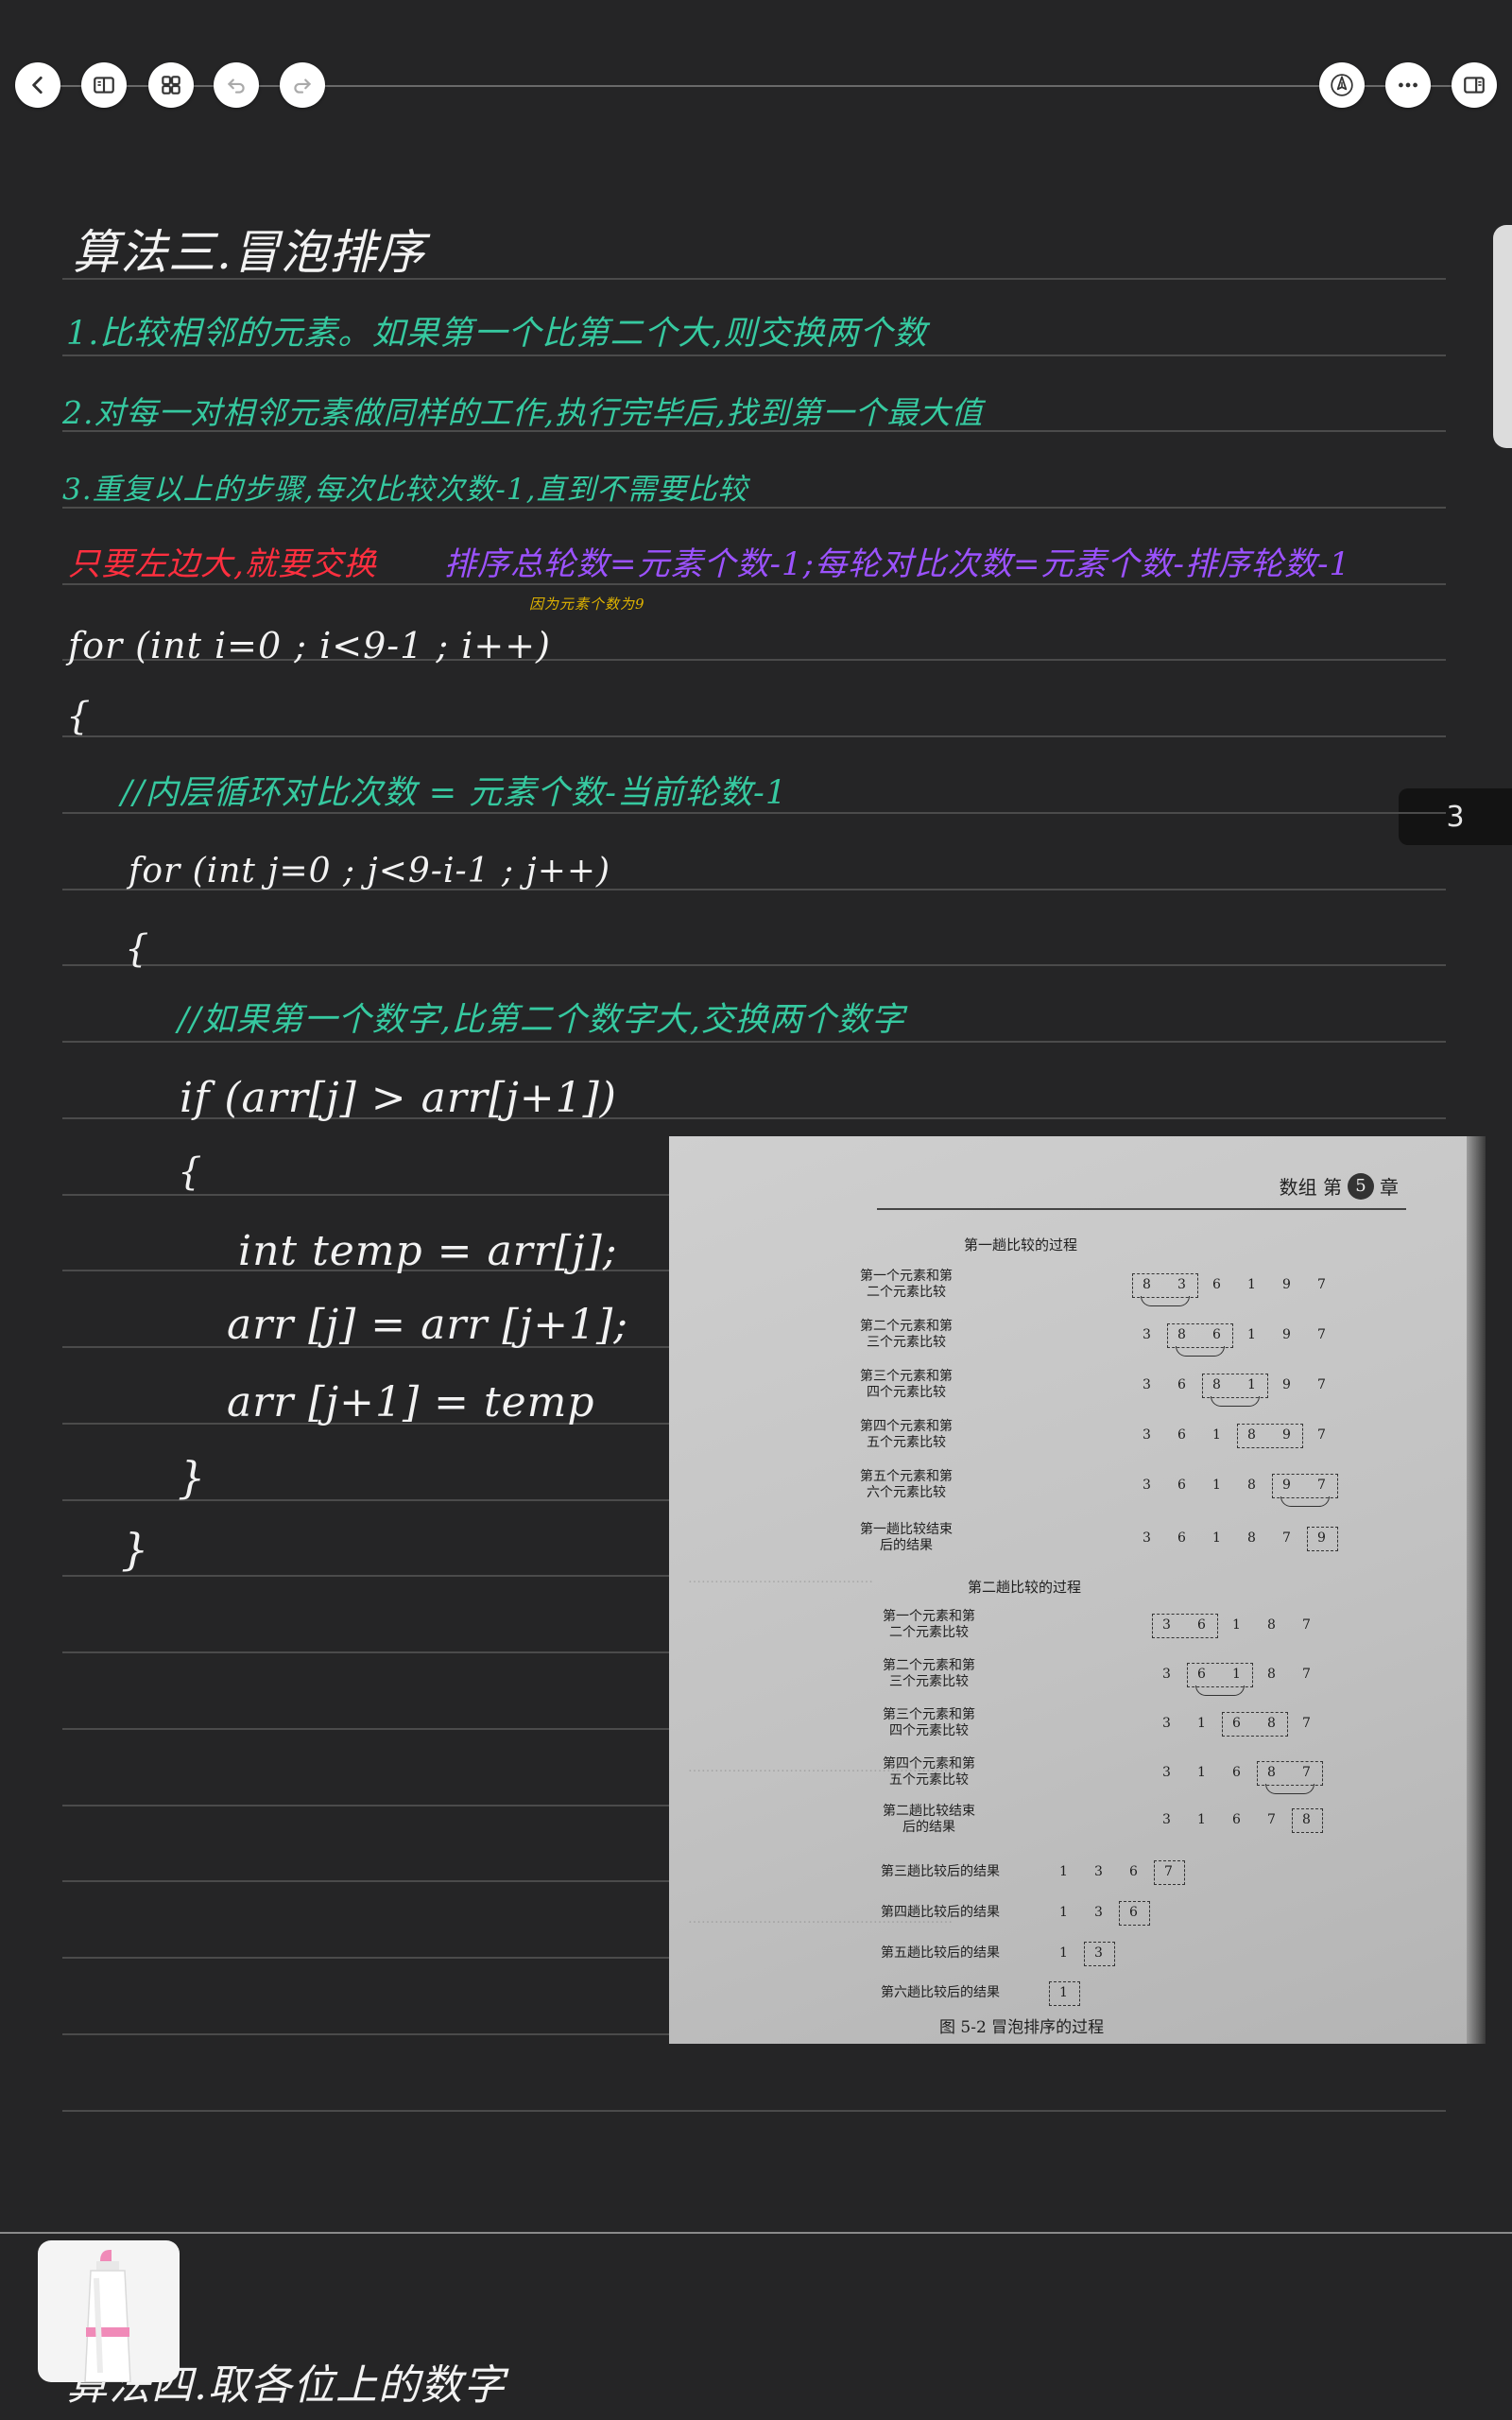 This screenshot has height=2420, width=1512. Describe the element at coordinates (135, 1549) in the screenshot. I see `code-brace-close-2: }` at that location.